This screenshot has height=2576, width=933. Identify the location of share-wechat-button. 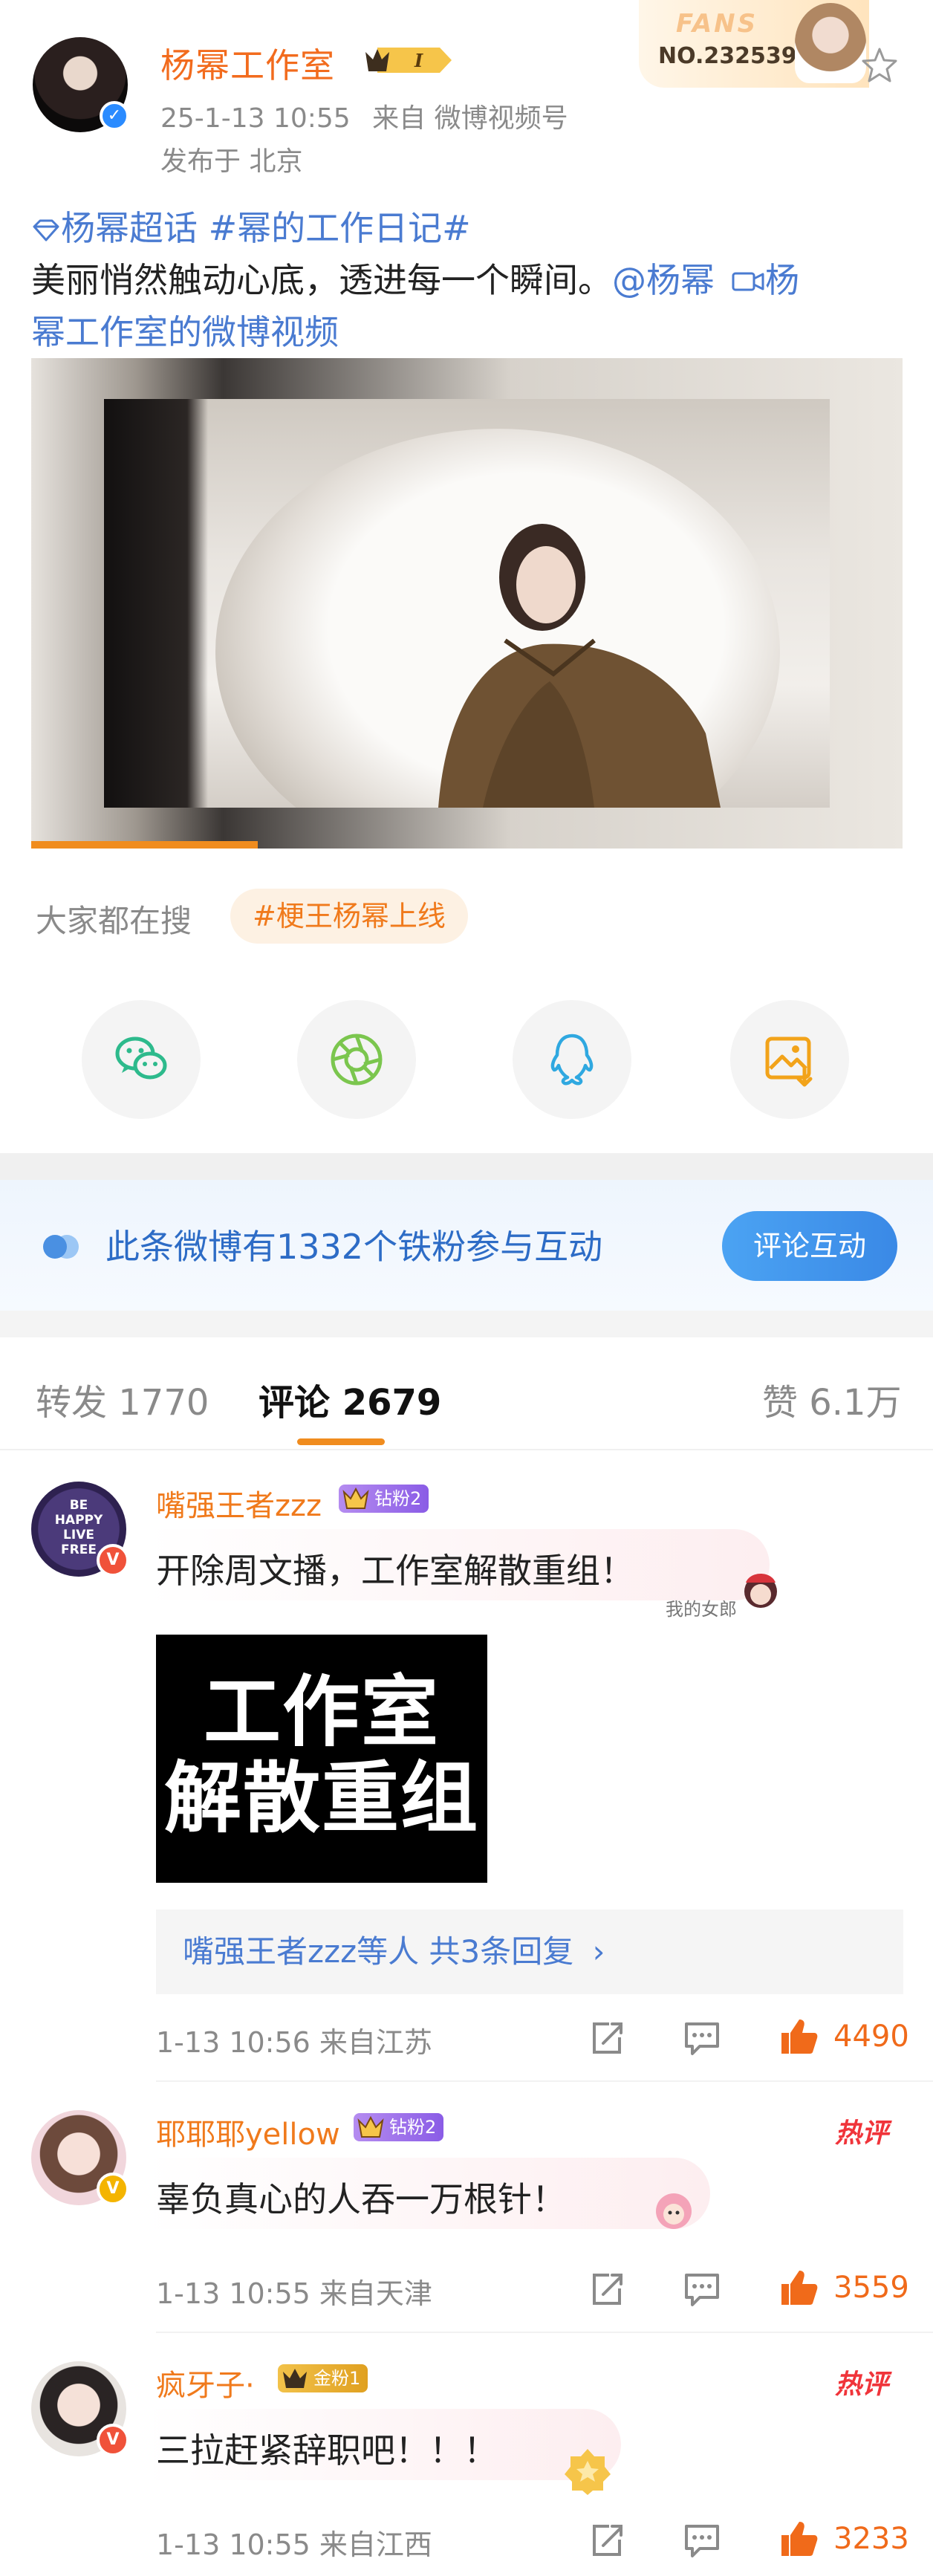
(141, 1059).